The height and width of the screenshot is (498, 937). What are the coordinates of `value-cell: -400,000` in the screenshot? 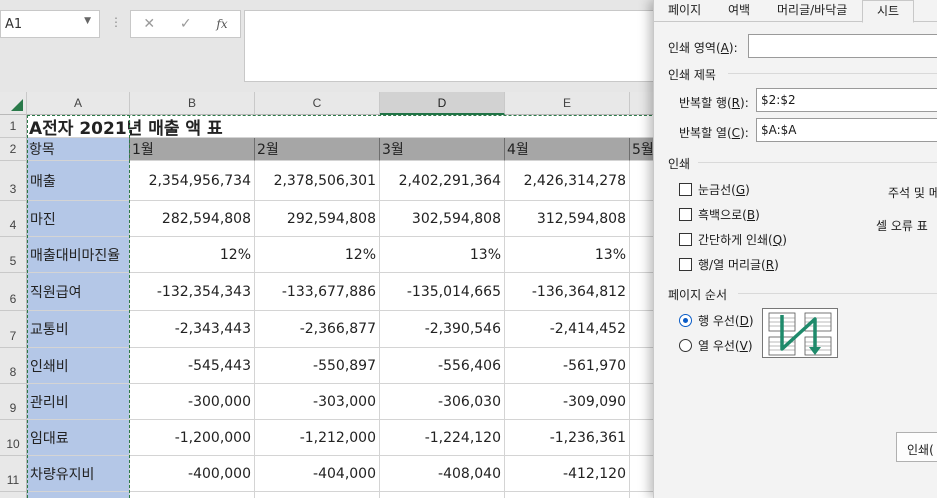 It's located at (192, 474).